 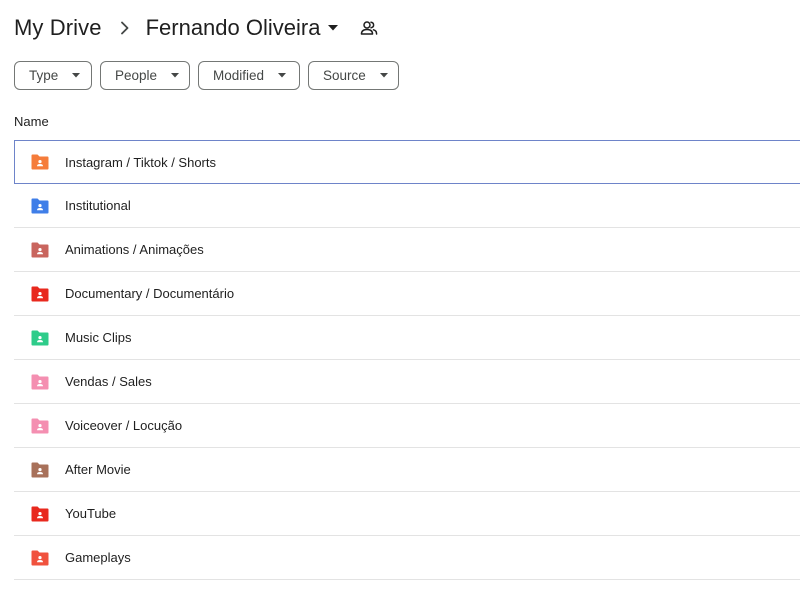 What do you see at coordinates (149, 293) in the screenshot?
I see `folder-name: Documentary / Documentário` at bounding box center [149, 293].